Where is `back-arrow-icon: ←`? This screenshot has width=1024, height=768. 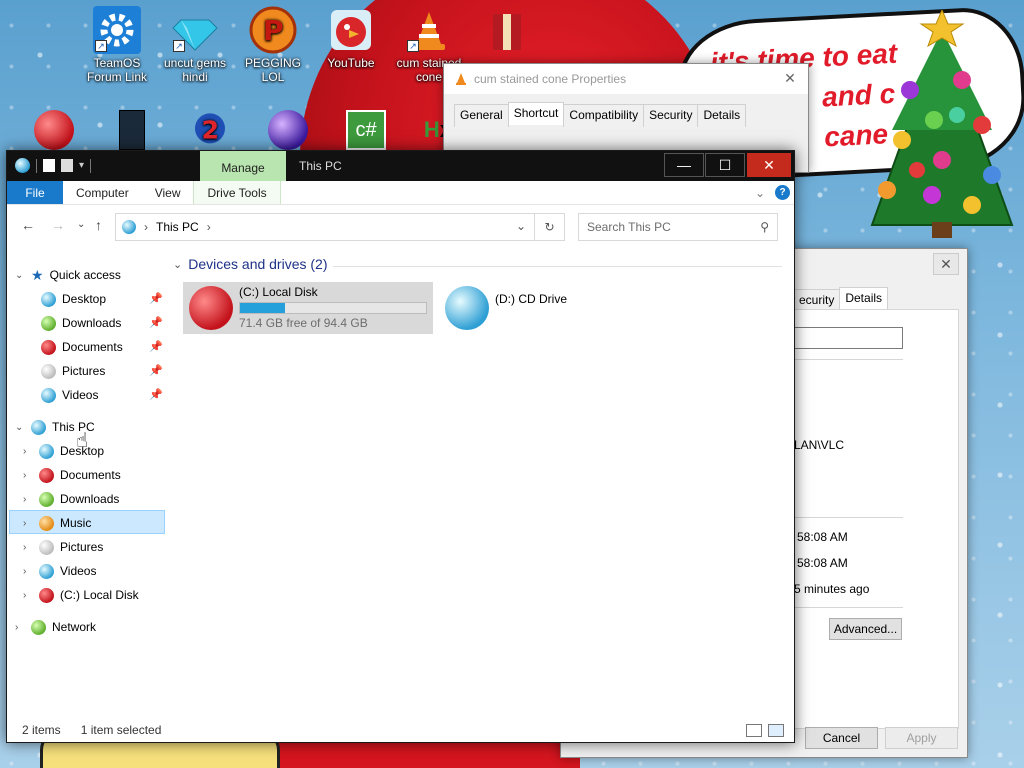
back-arrow-icon: ← is located at coordinates (28, 225).